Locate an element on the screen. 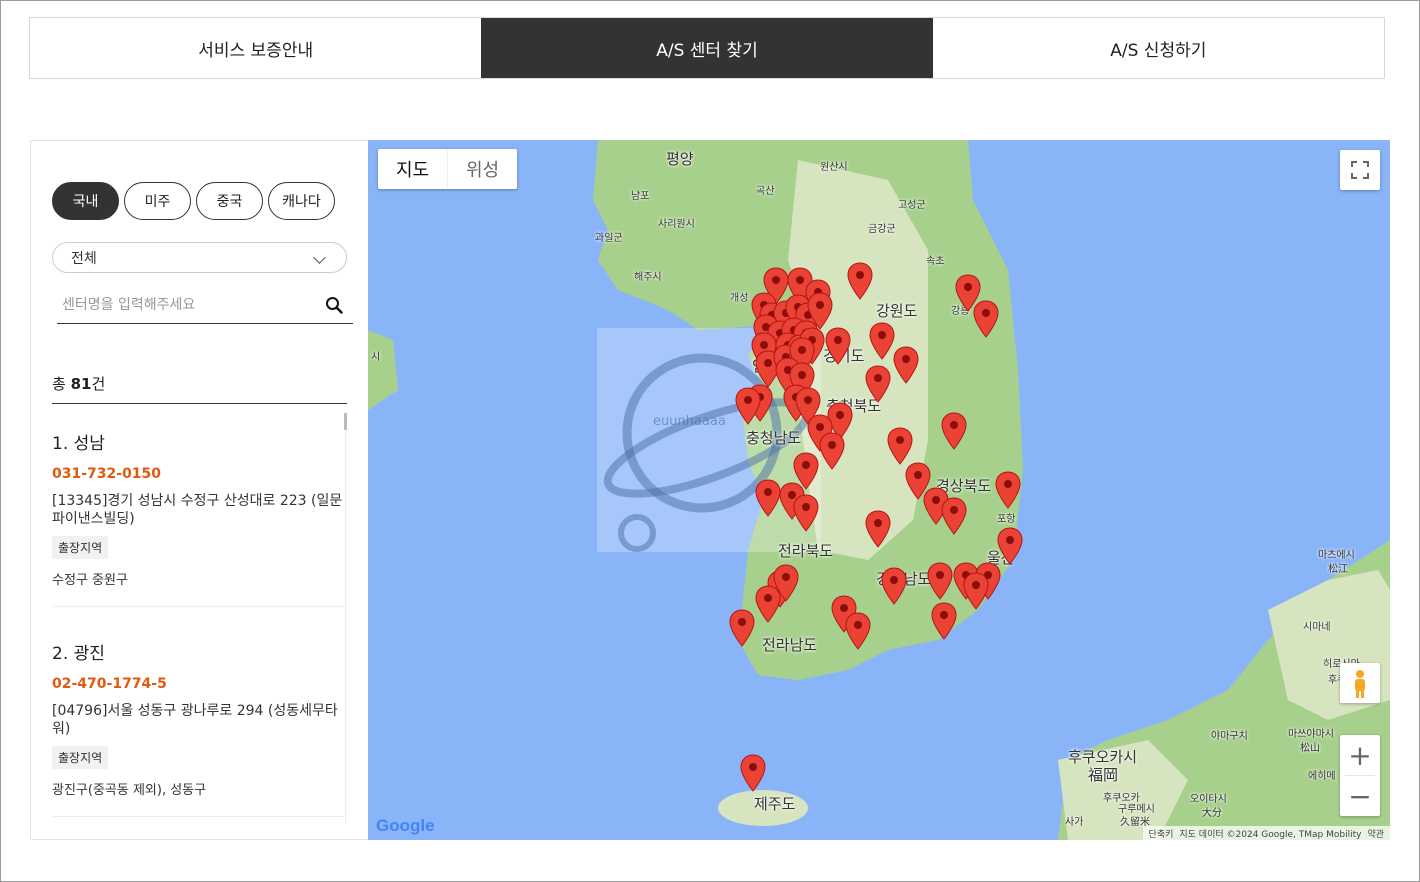 The height and width of the screenshot is (882, 1420). fullscreen-icon is located at coordinates (1360, 170).